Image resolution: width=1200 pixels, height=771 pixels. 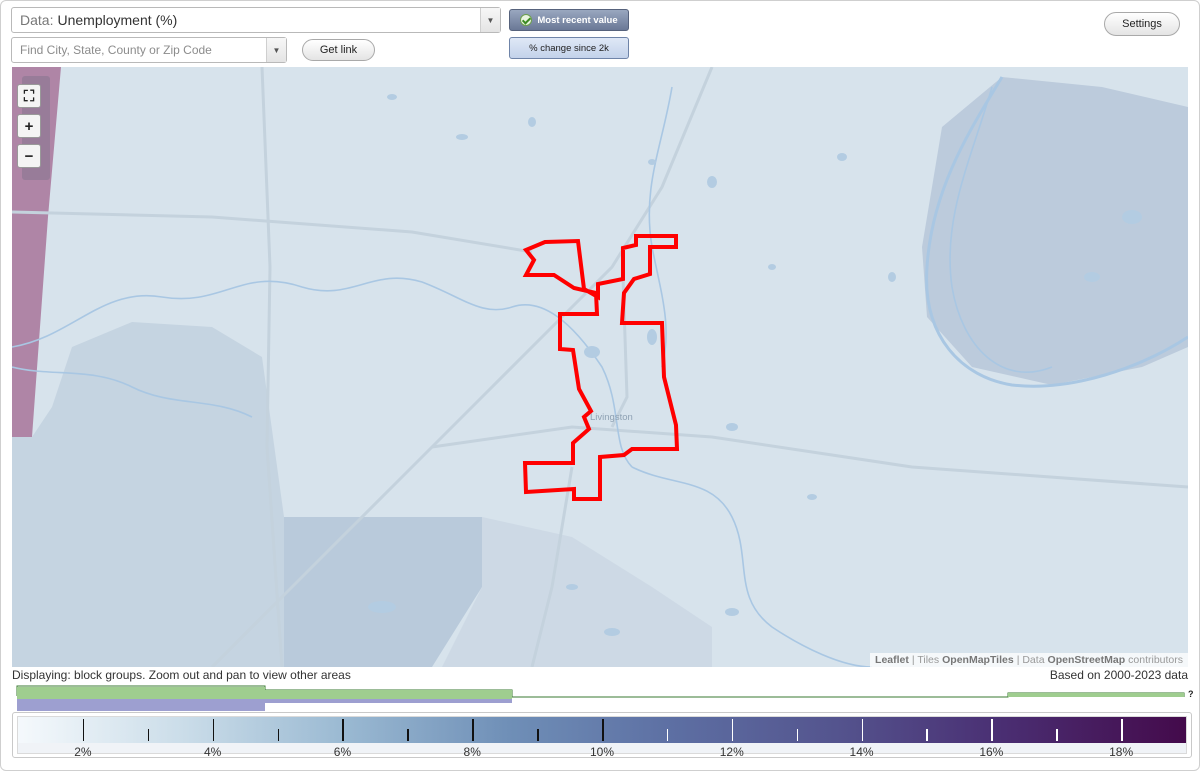 What do you see at coordinates (1055, 231) in the screenshot?
I see `lake-region` at bounding box center [1055, 231].